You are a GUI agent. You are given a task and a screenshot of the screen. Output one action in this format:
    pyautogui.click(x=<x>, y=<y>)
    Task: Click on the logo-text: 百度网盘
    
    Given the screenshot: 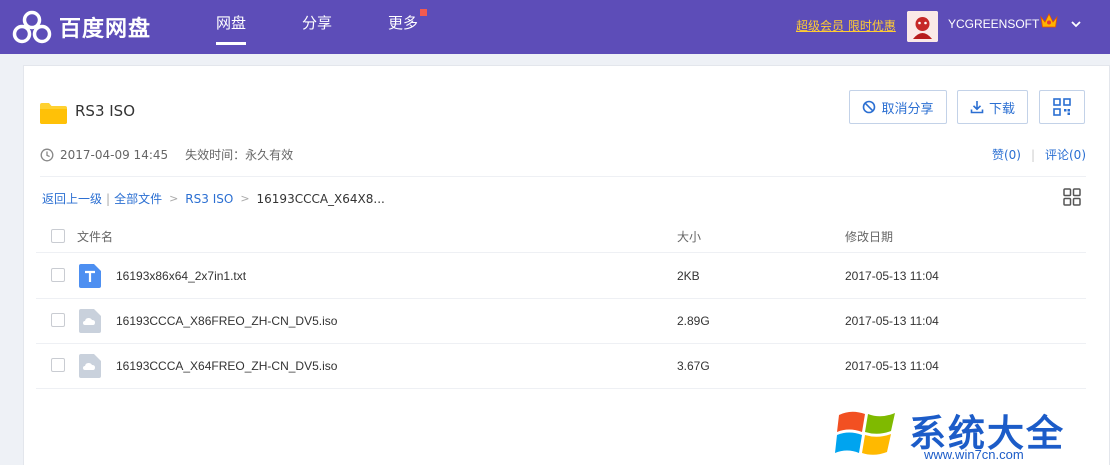 What is the action you would take?
    pyautogui.click(x=105, y=29)
    